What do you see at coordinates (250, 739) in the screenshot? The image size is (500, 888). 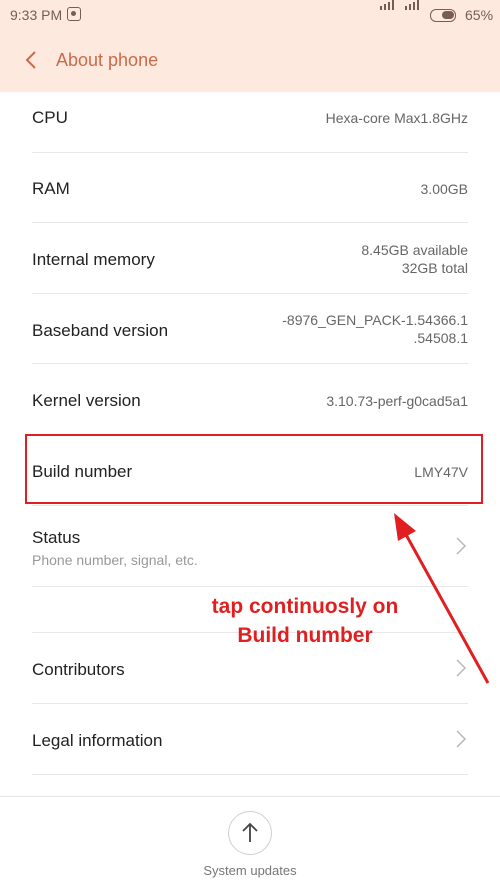 I see `row-legal-information: Legal information` at bounding box center [250, 739].